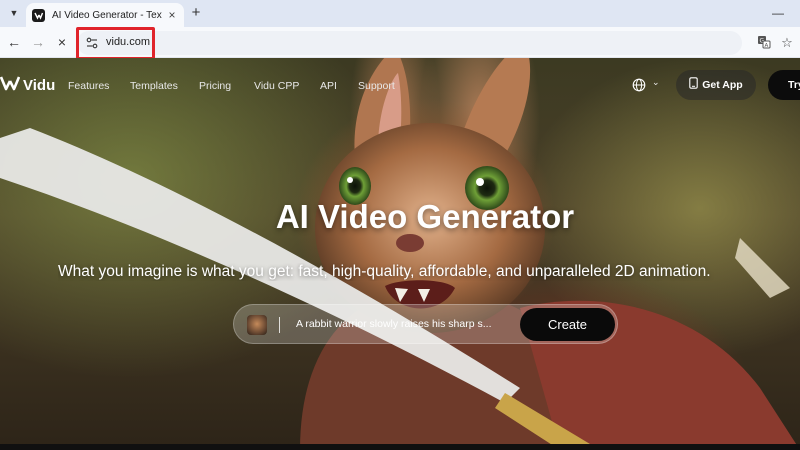 The image size is (800, 450). I want to click on forward-arrow-icon: →, so click(38, 42).